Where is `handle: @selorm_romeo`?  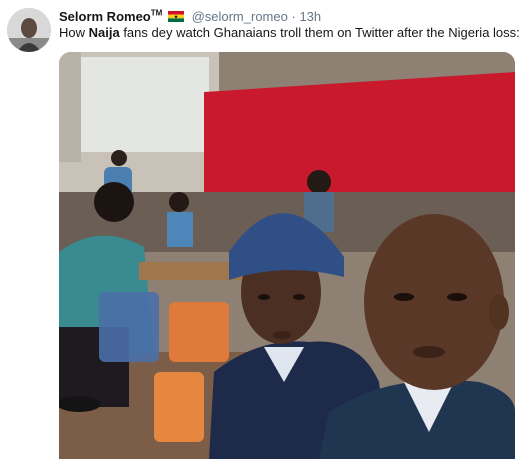
handle: @selorm_romeo is located at coordinates (240, 16).